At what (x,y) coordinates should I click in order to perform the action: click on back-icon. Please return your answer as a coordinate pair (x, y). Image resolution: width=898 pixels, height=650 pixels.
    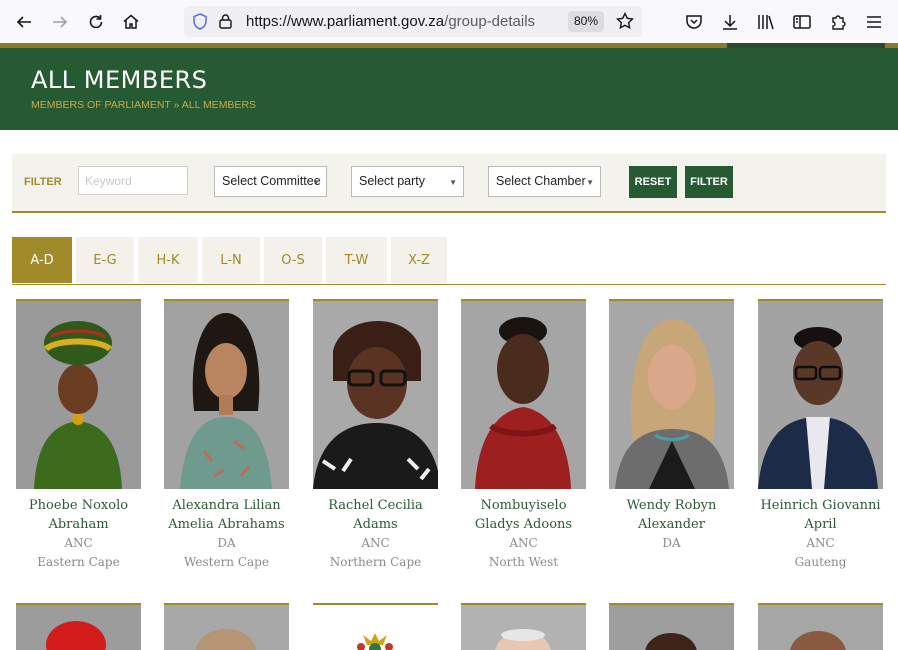
    Looking at the image, I should click on (24, 22).